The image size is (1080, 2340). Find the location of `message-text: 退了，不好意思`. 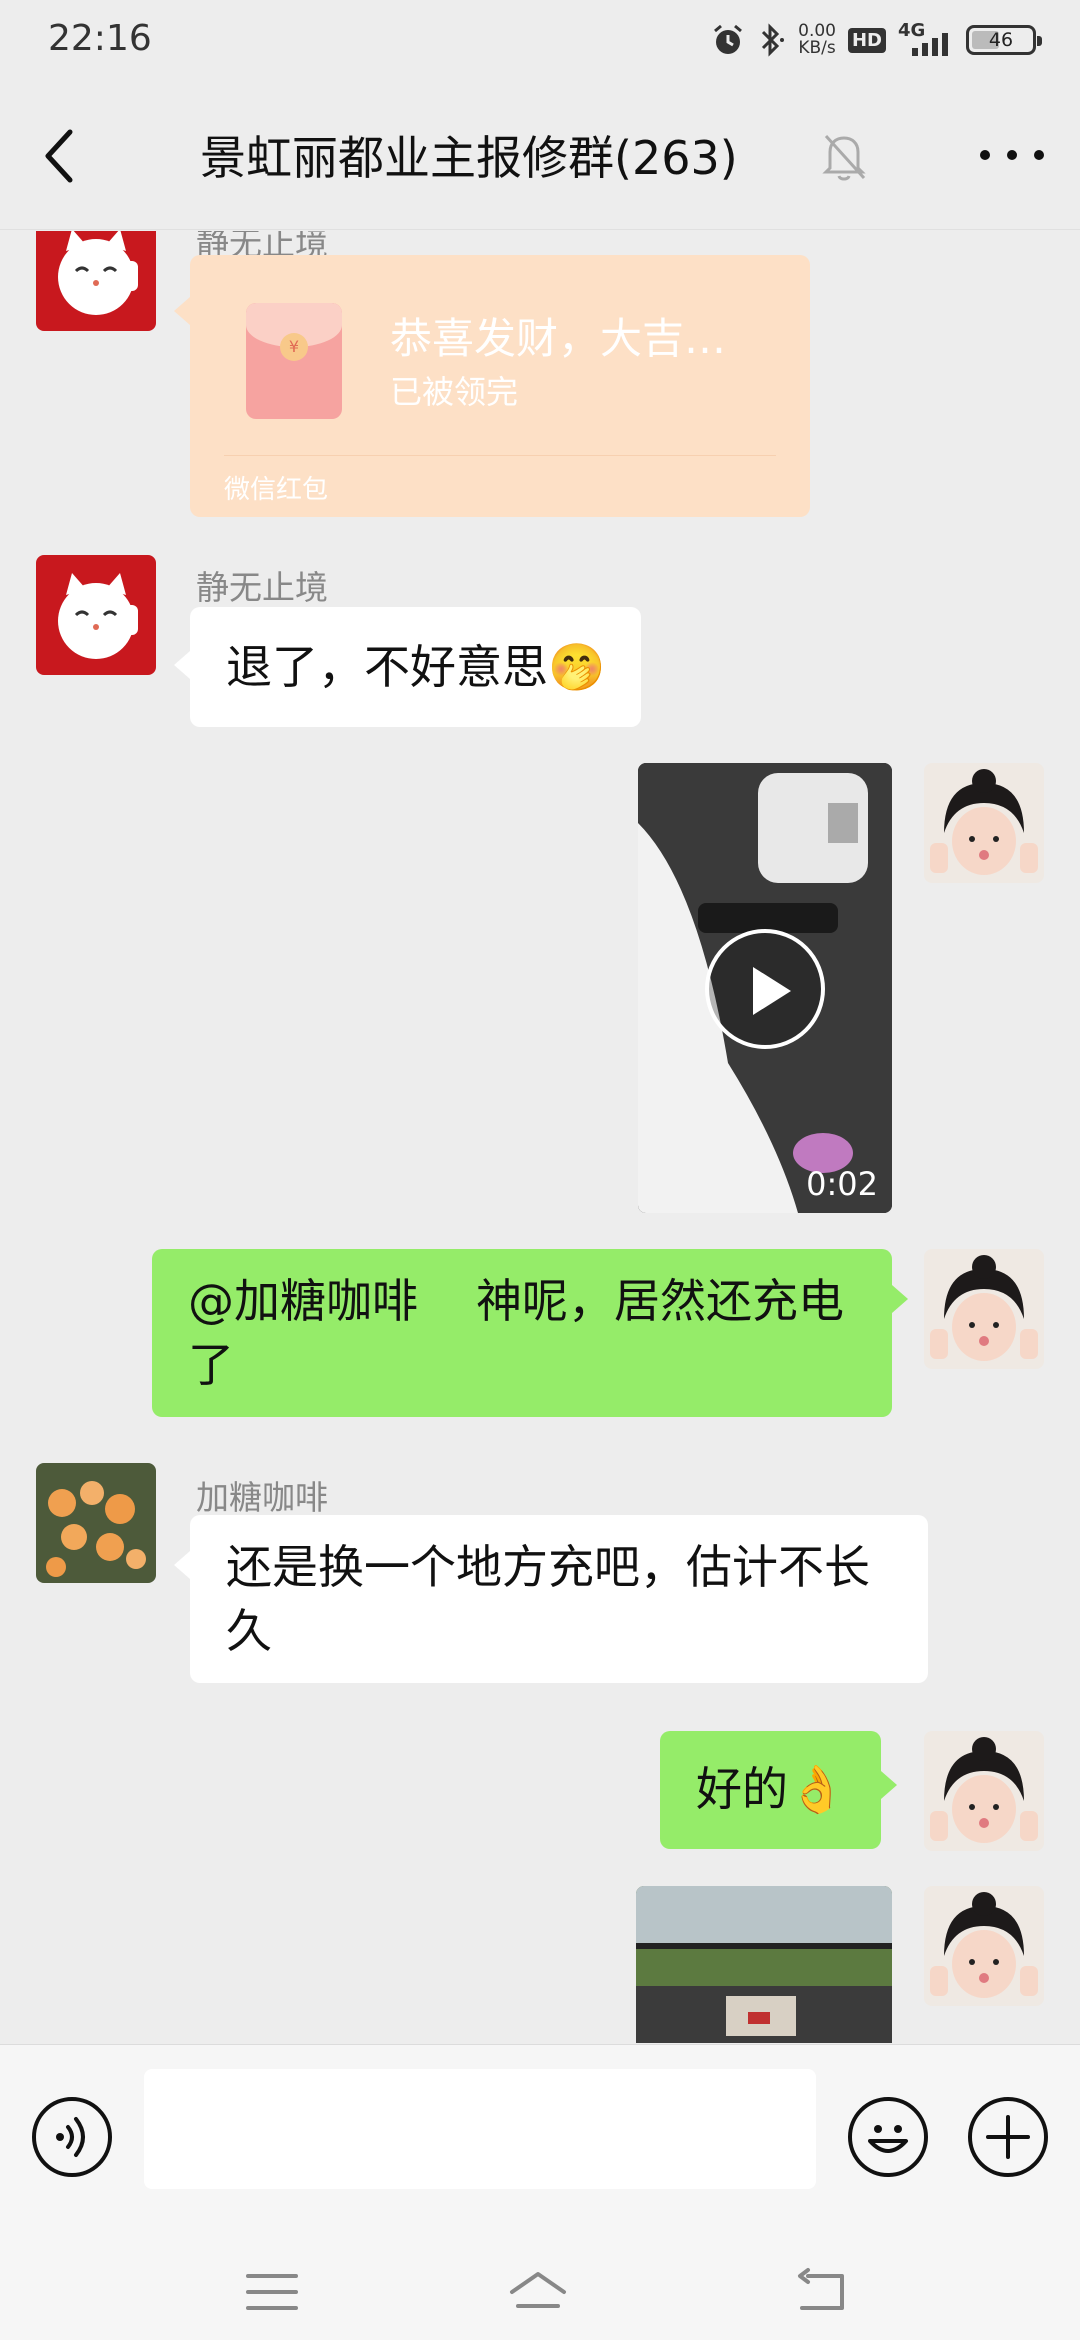

message-text: 退了，不好意思 is located at coordinates (387, 667).